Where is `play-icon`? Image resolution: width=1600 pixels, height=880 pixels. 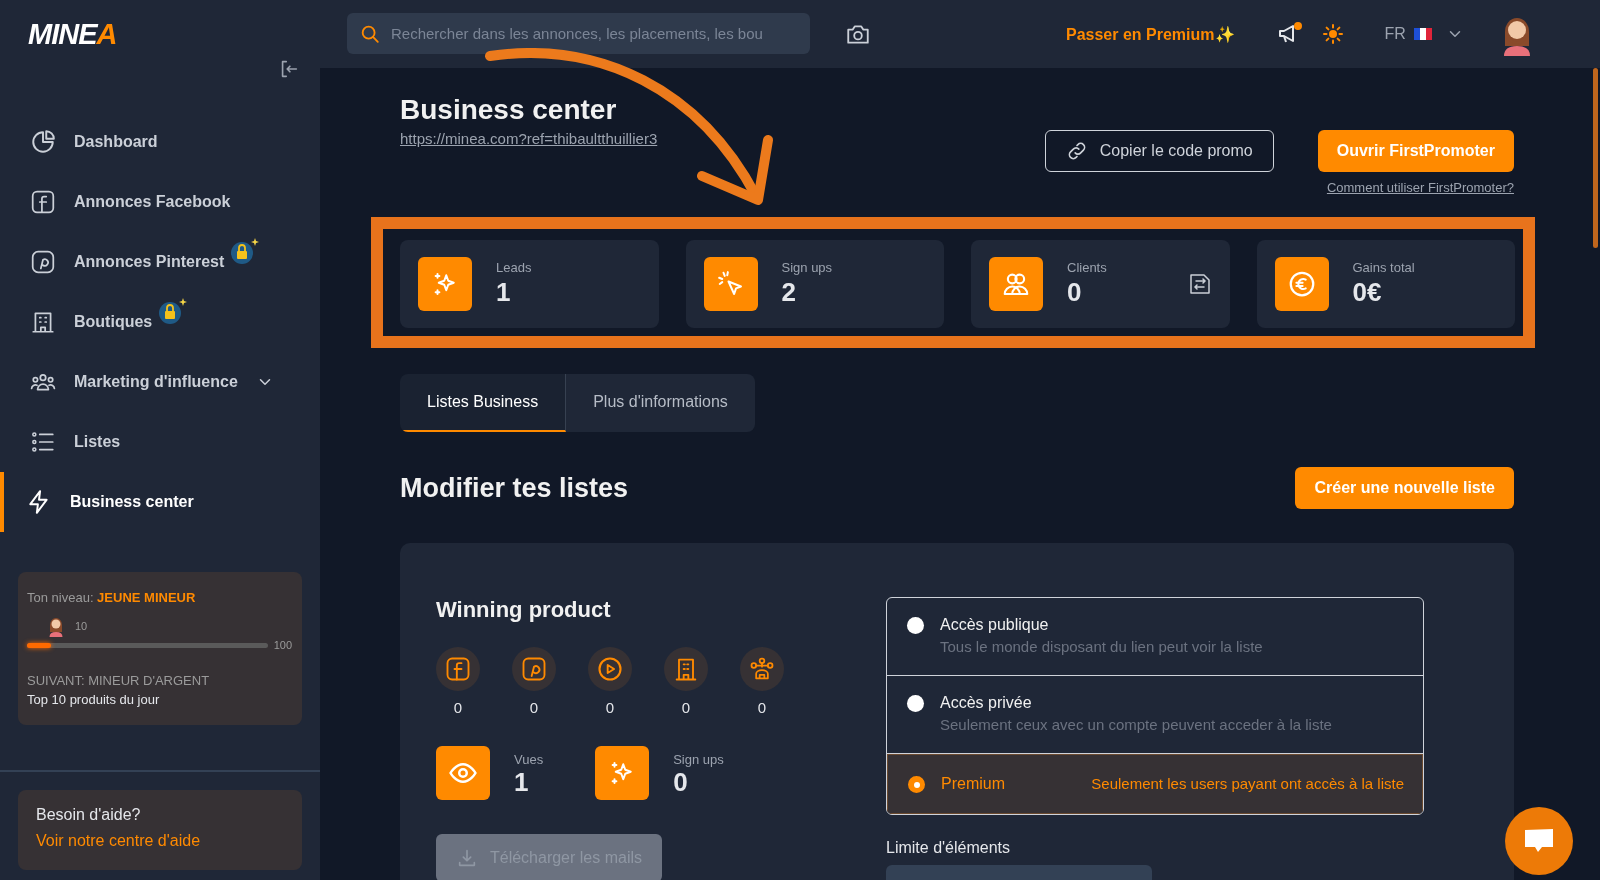 play-icon is located at coordinates (610, 669).